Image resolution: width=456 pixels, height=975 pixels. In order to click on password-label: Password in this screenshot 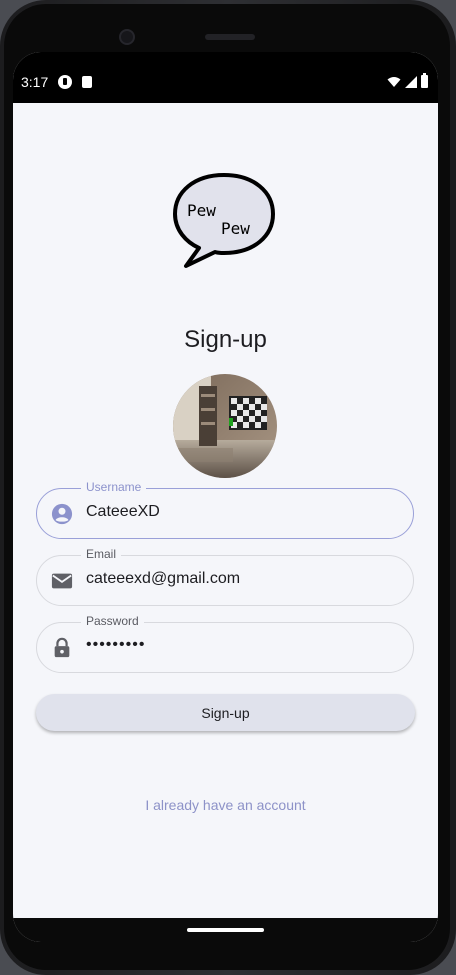, I will do `click(112, 621)`.